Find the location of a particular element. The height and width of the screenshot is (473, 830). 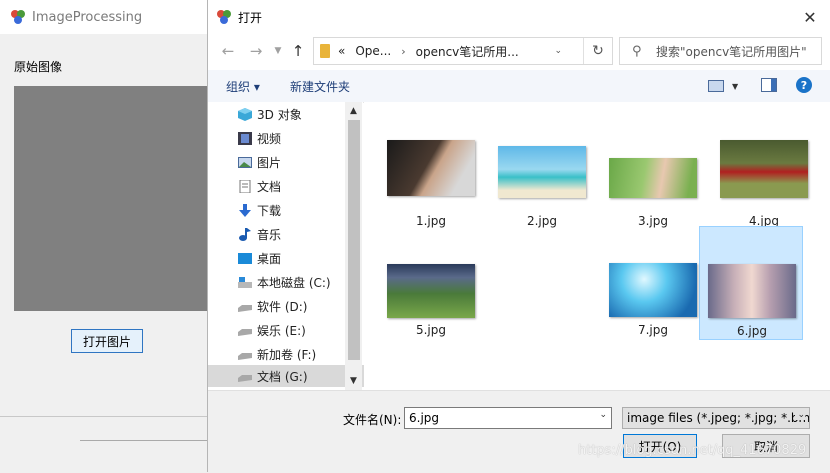

file-name: 7.jpg is located at coordinates (653, 330).